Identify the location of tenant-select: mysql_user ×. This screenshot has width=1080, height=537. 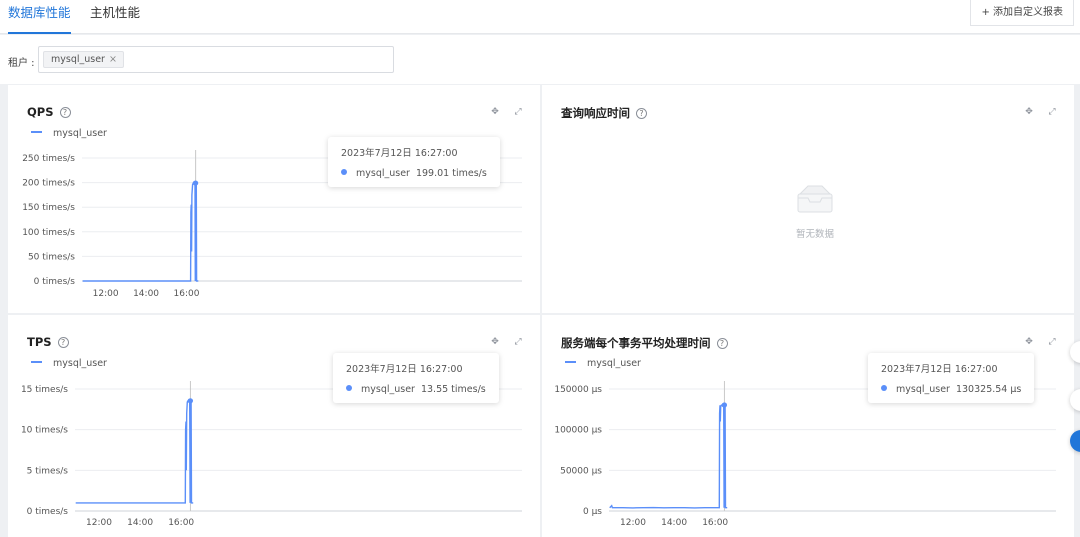
(216, 59).